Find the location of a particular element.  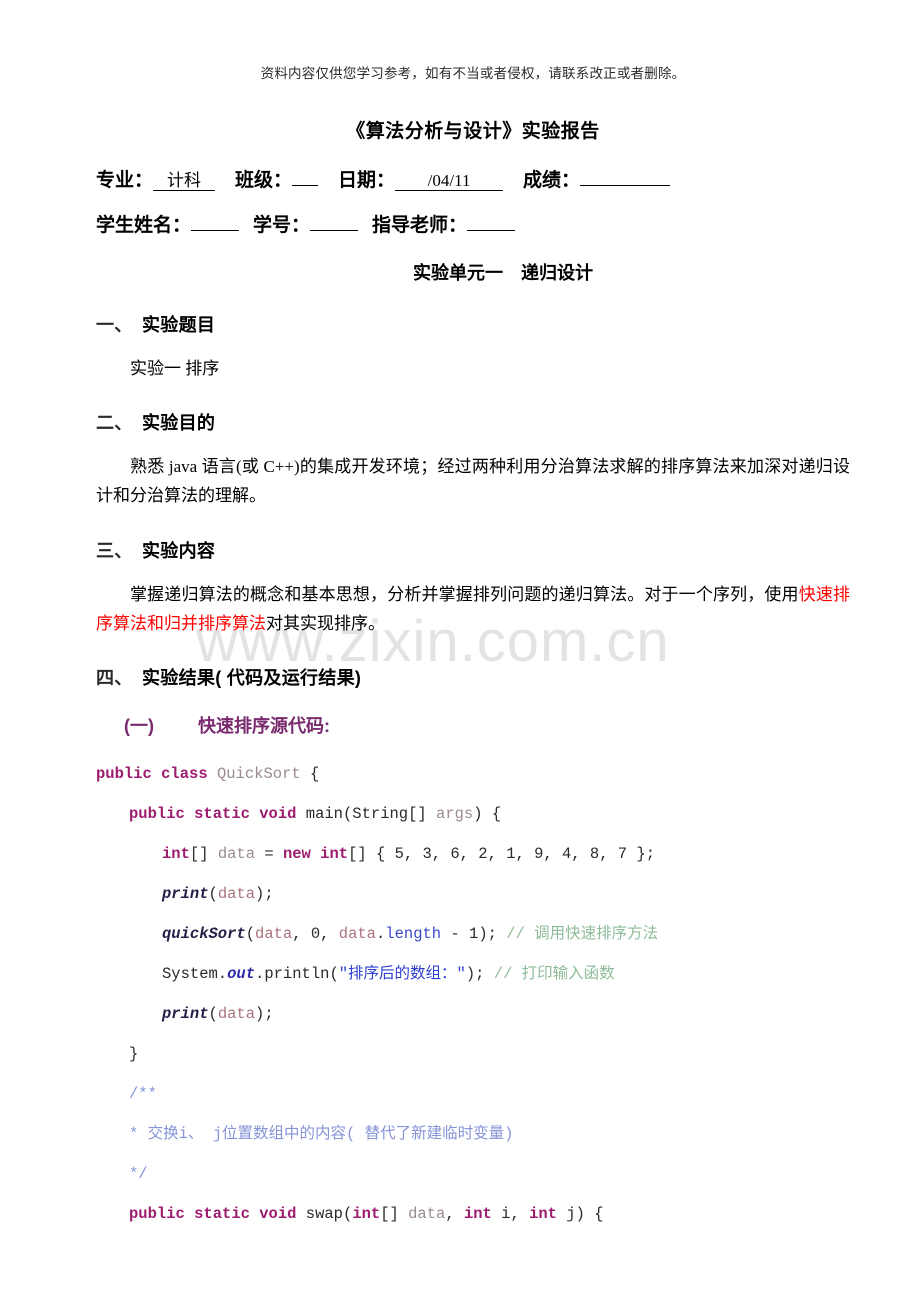

class-value is located at coordinates (305, 185).